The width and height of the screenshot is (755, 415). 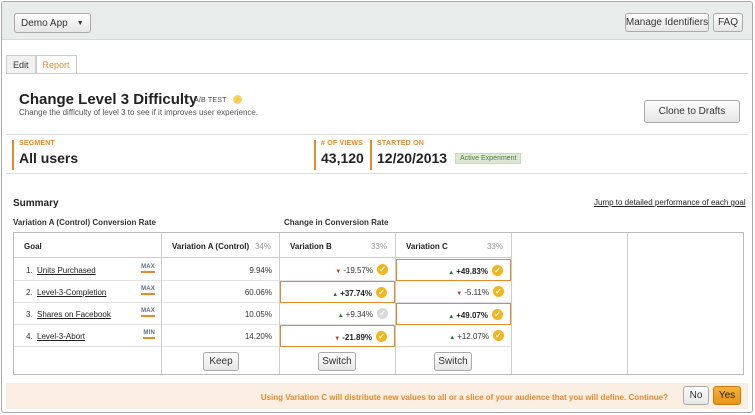 I want to click on table-row: 1. Units Purchased MAX, so click(x=87, y=270).